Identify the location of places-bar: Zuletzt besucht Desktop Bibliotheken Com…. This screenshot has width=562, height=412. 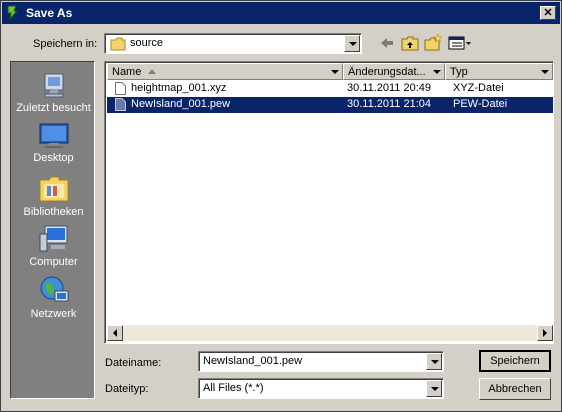
(52, 230).